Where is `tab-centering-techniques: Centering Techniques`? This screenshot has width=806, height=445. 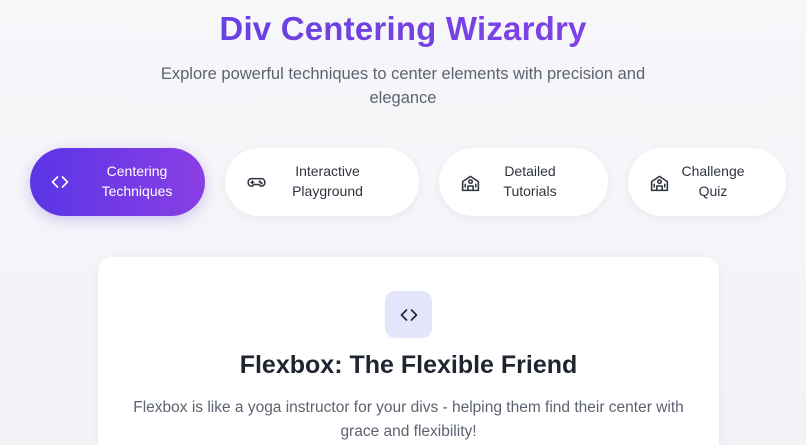
tab-centering-techniques: Centering Techniques is located at coordinates (117, 182).